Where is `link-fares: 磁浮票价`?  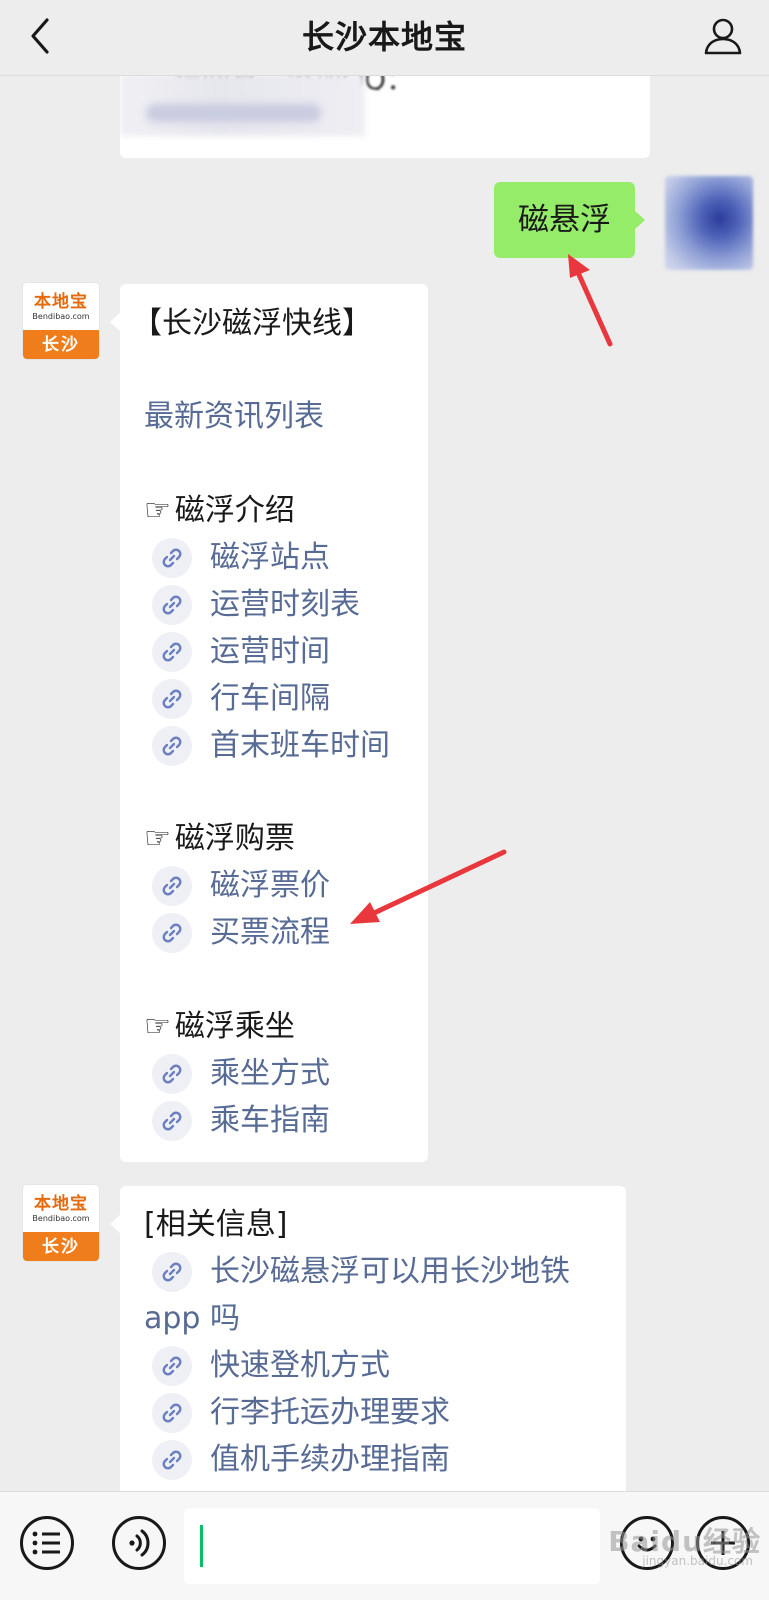
link-fares: 磁浮票价 is located at coordinates (241, 886).